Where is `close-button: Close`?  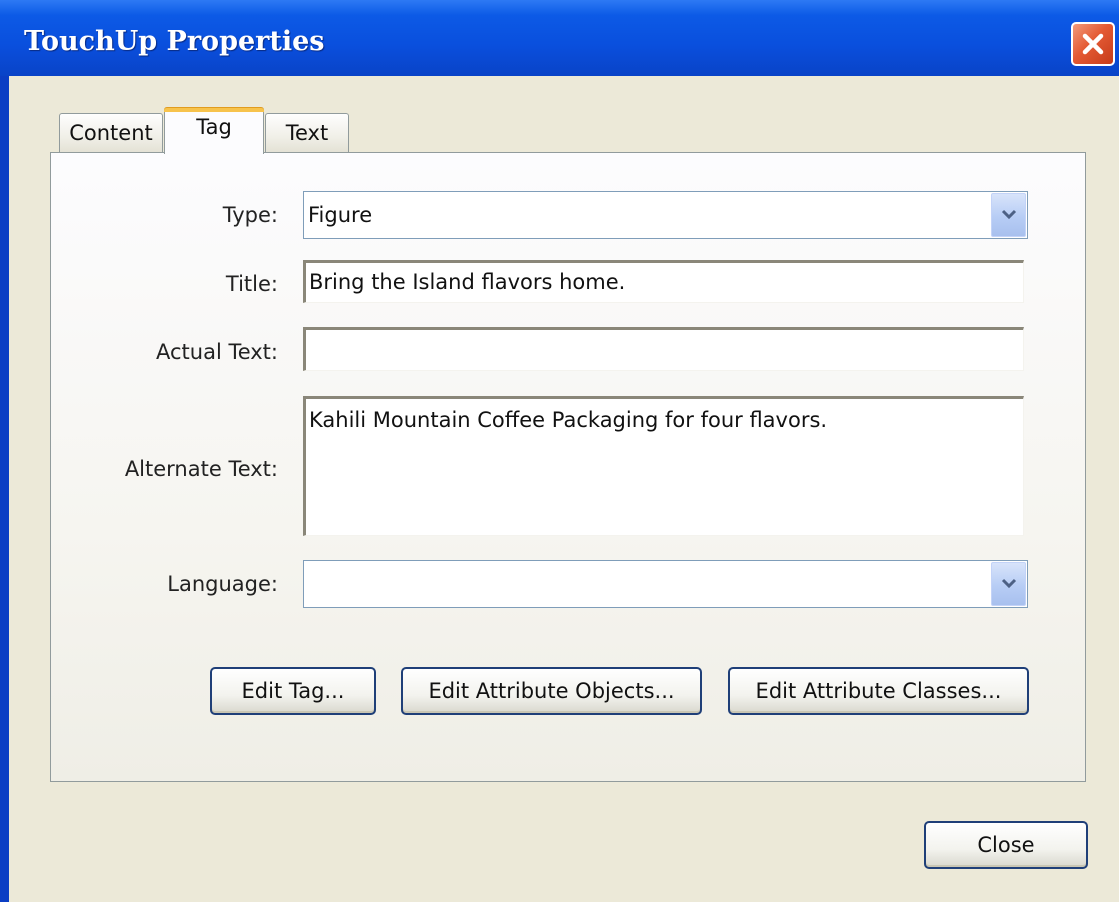
close-button: Close is located at coordinates (1006, 845).